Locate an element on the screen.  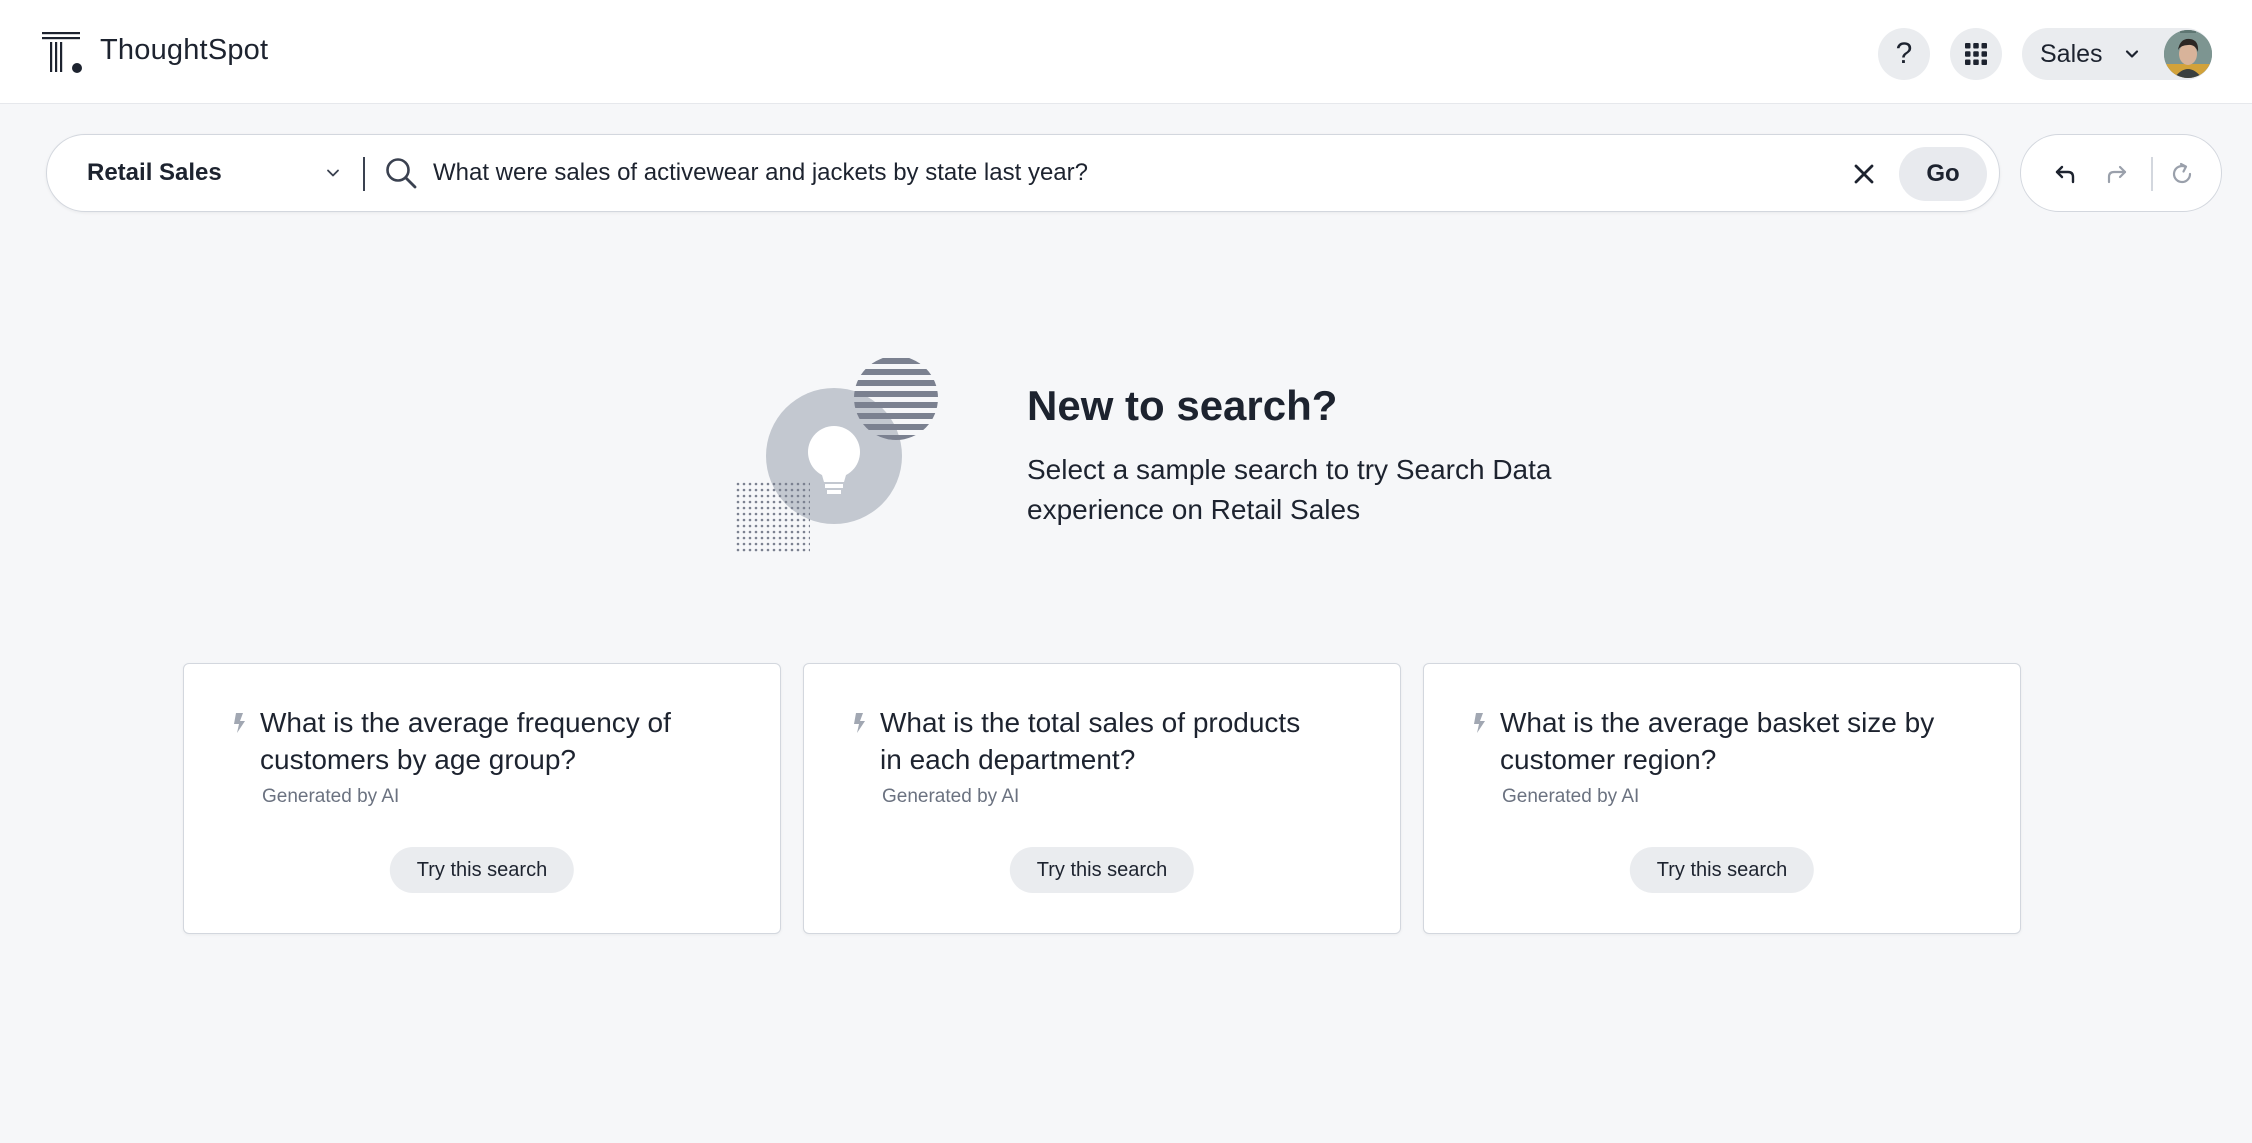
search-icon is located at coordinates (401, 173).